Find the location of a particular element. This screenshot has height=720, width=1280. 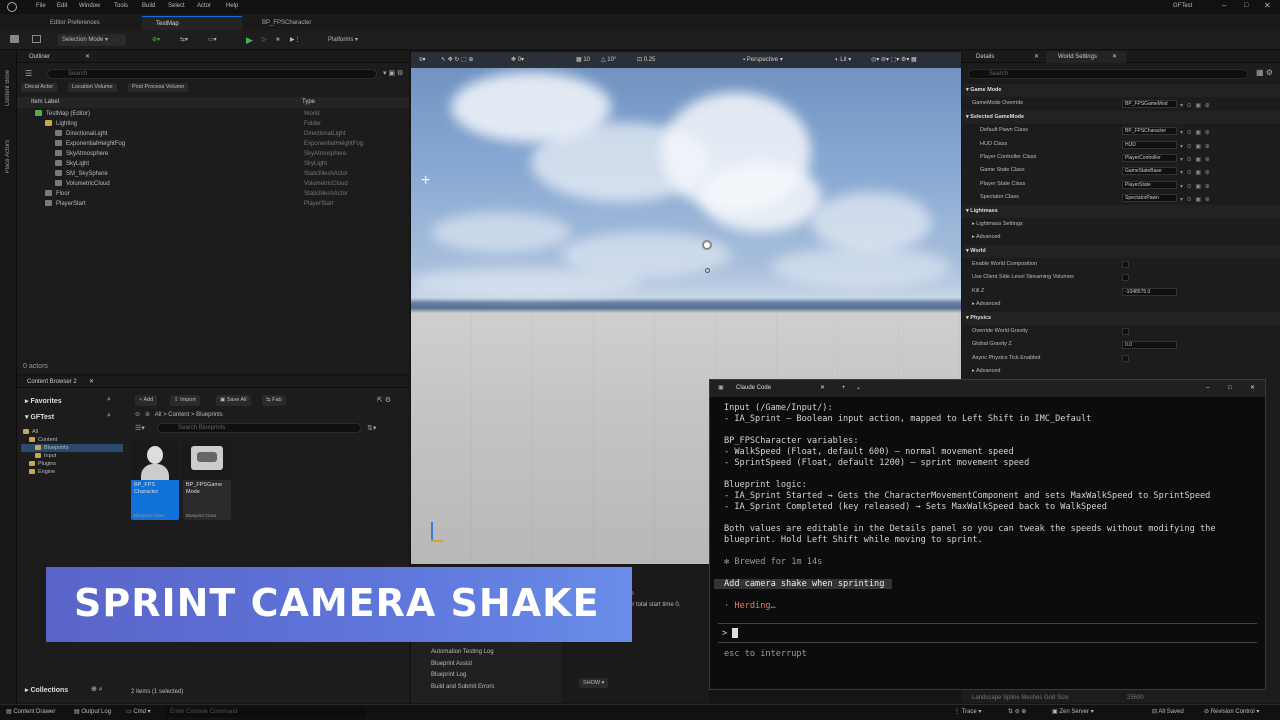

step-icon: ▷ is located at coordinates (264, 40).